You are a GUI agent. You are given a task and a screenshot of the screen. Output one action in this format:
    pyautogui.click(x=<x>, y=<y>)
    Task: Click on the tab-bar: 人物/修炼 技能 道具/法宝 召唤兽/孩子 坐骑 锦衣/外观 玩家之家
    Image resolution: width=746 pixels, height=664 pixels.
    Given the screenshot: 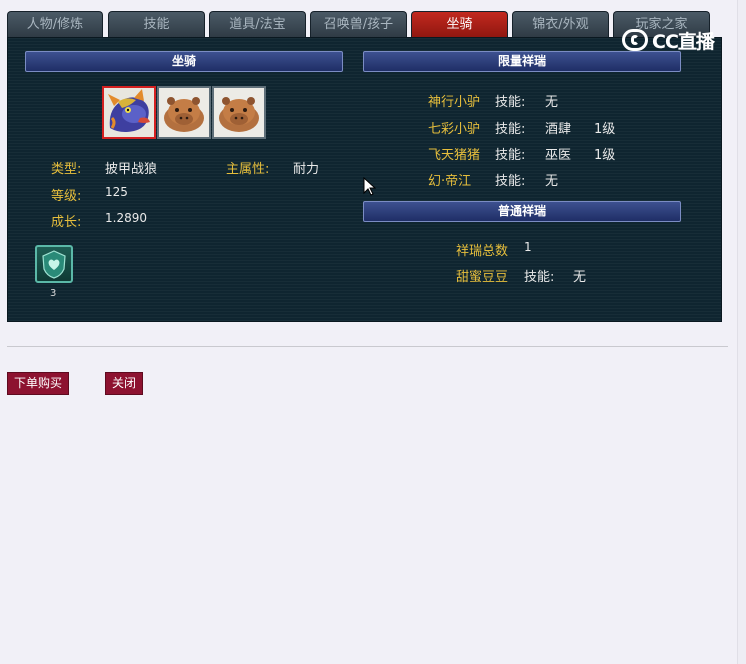 What is the action you would take?
    pyautogui.click(x=364, y=24)
    